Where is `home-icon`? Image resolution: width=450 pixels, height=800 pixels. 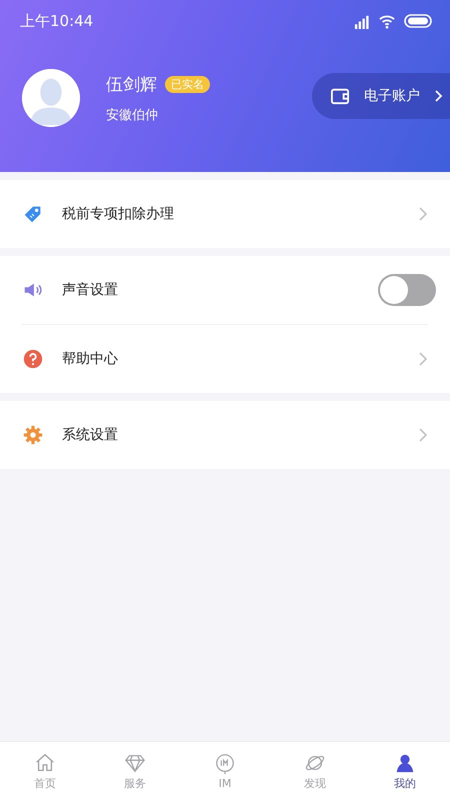
home-icon is located at coordinates (45, 763).